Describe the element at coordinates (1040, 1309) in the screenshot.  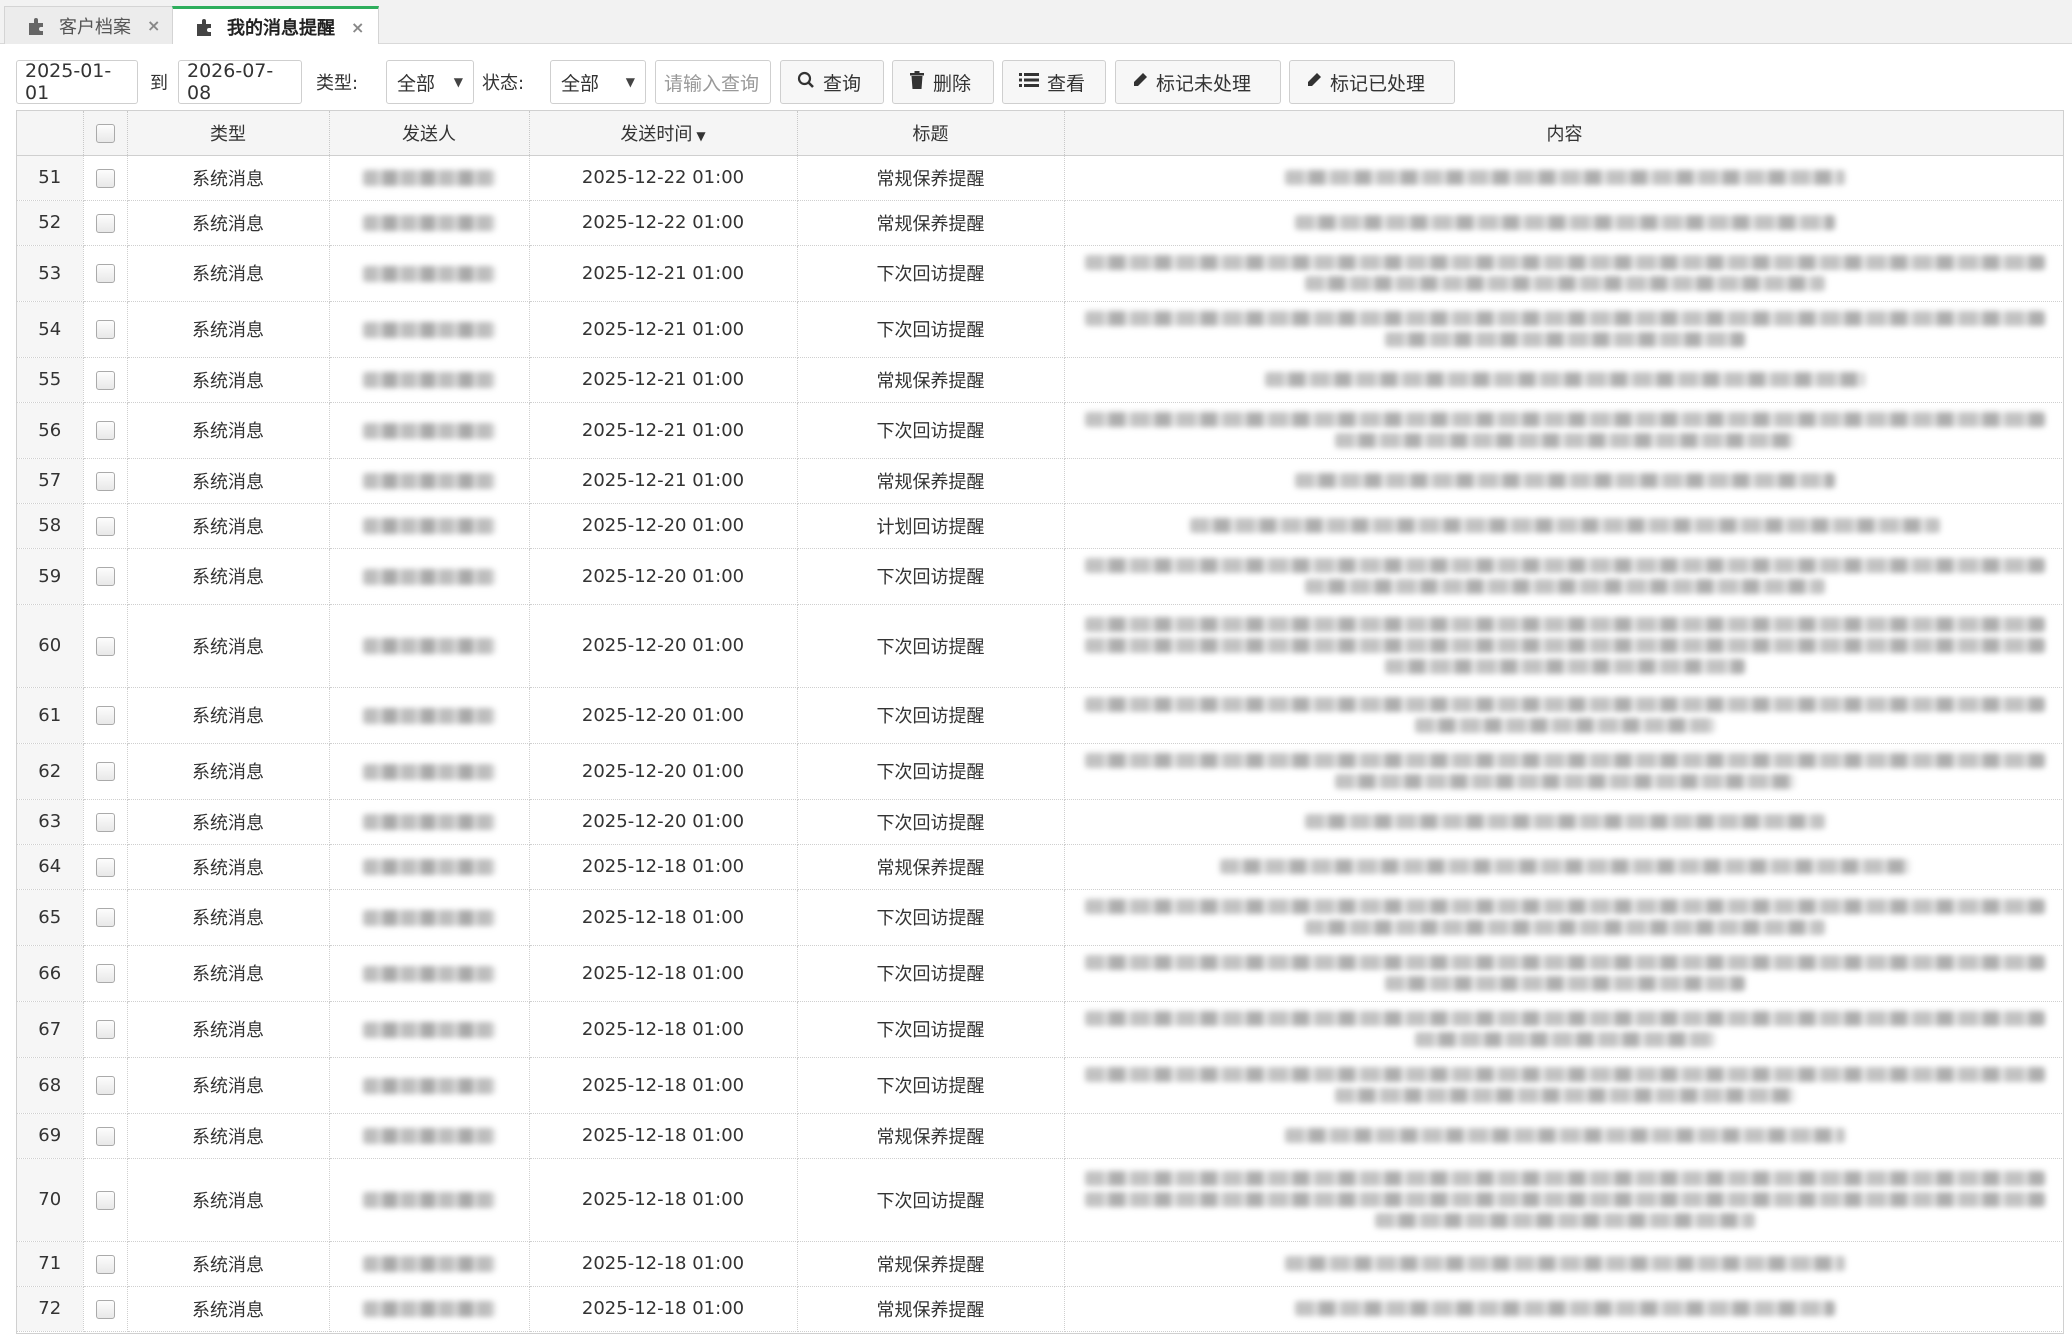
I see `table-row: 72 系统消息 2025-12-18 01:00 常规保养提醒` at that location.